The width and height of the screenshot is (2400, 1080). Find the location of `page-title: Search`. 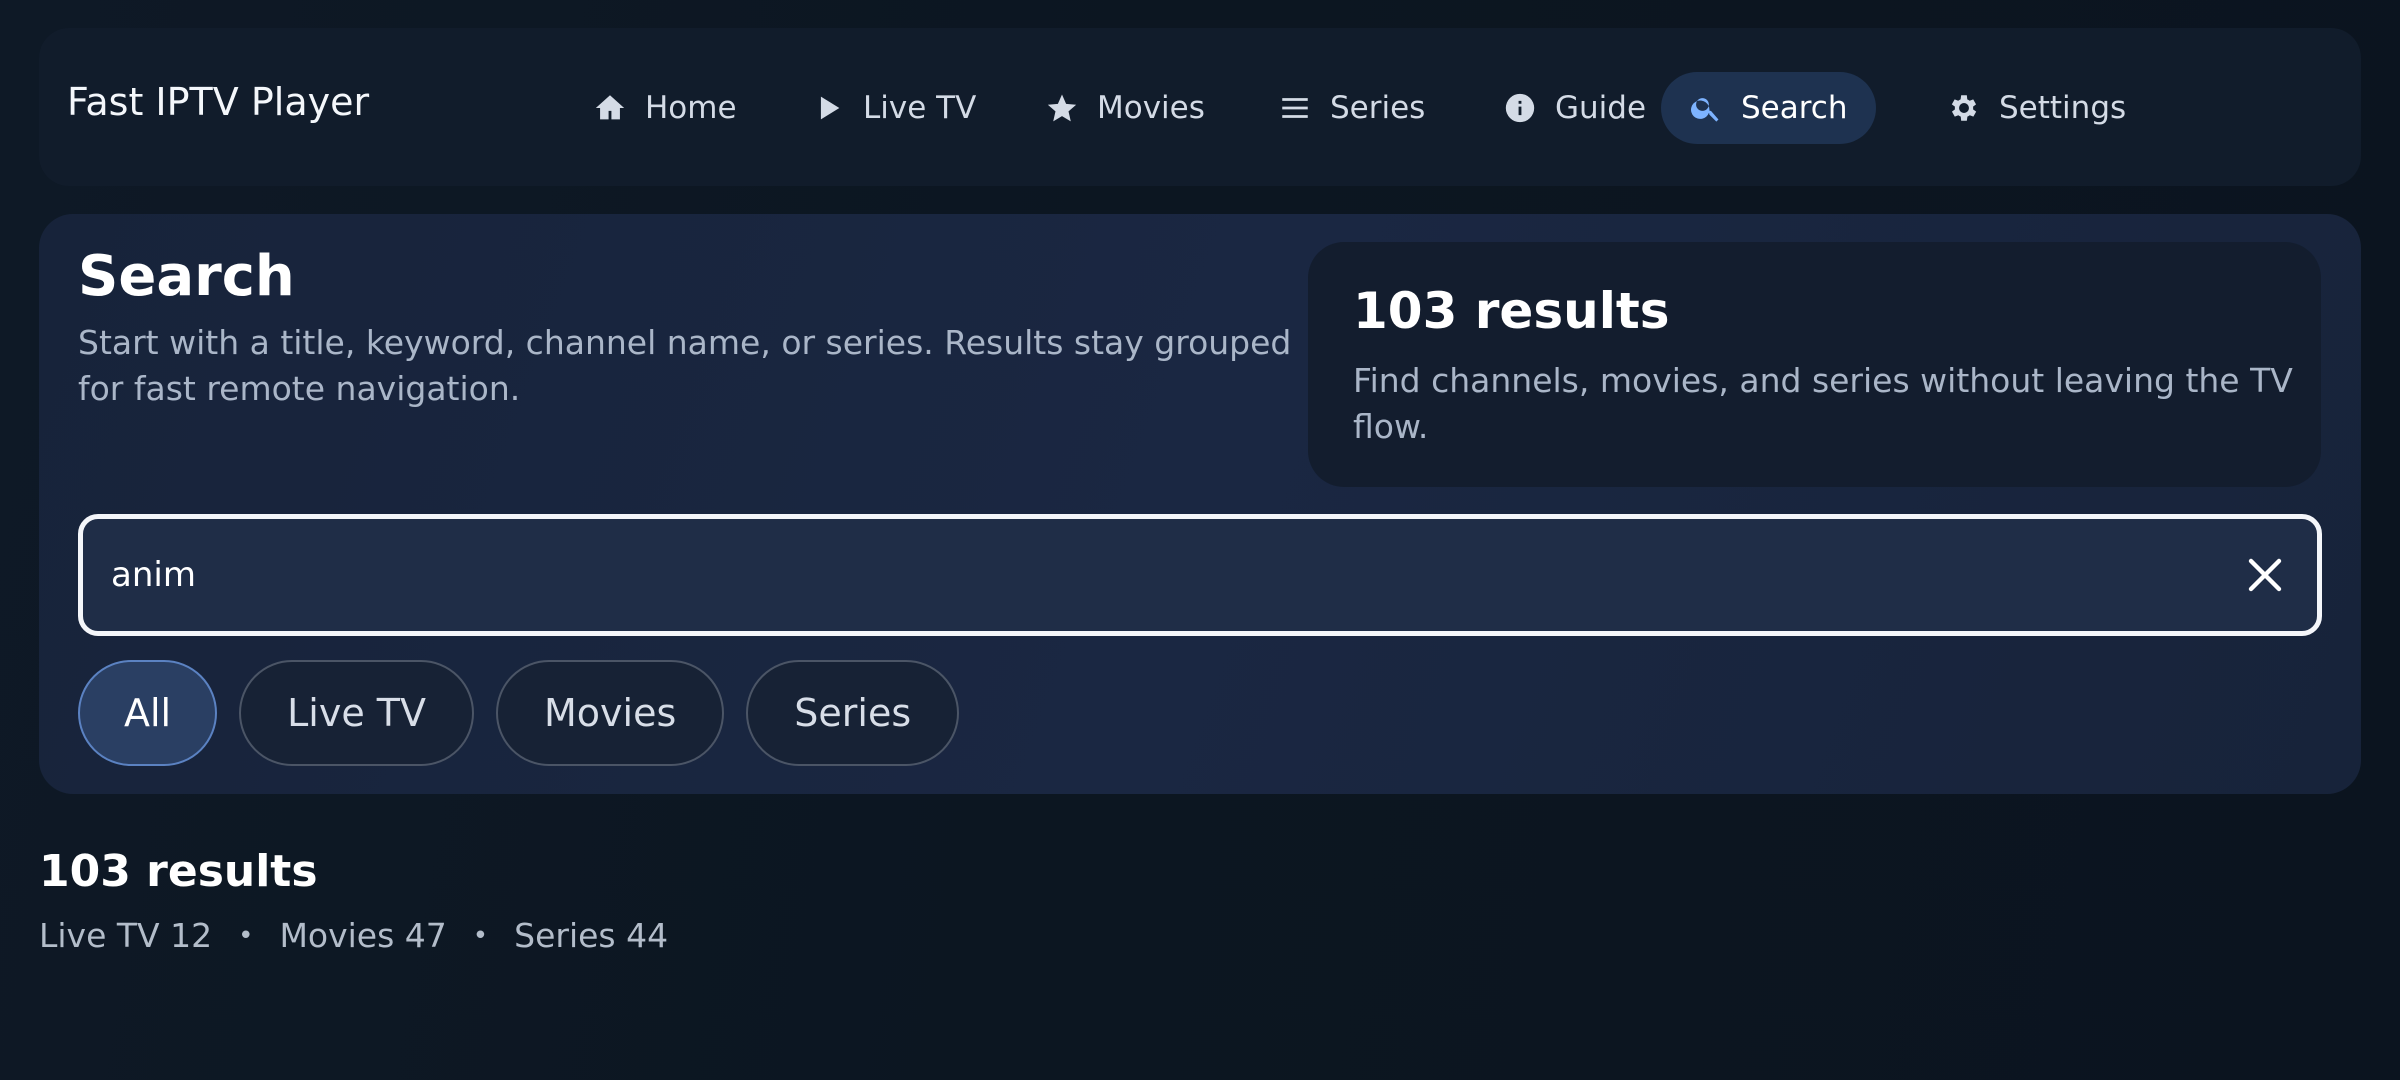

page-title: Search is located at coordinates (186, 276).